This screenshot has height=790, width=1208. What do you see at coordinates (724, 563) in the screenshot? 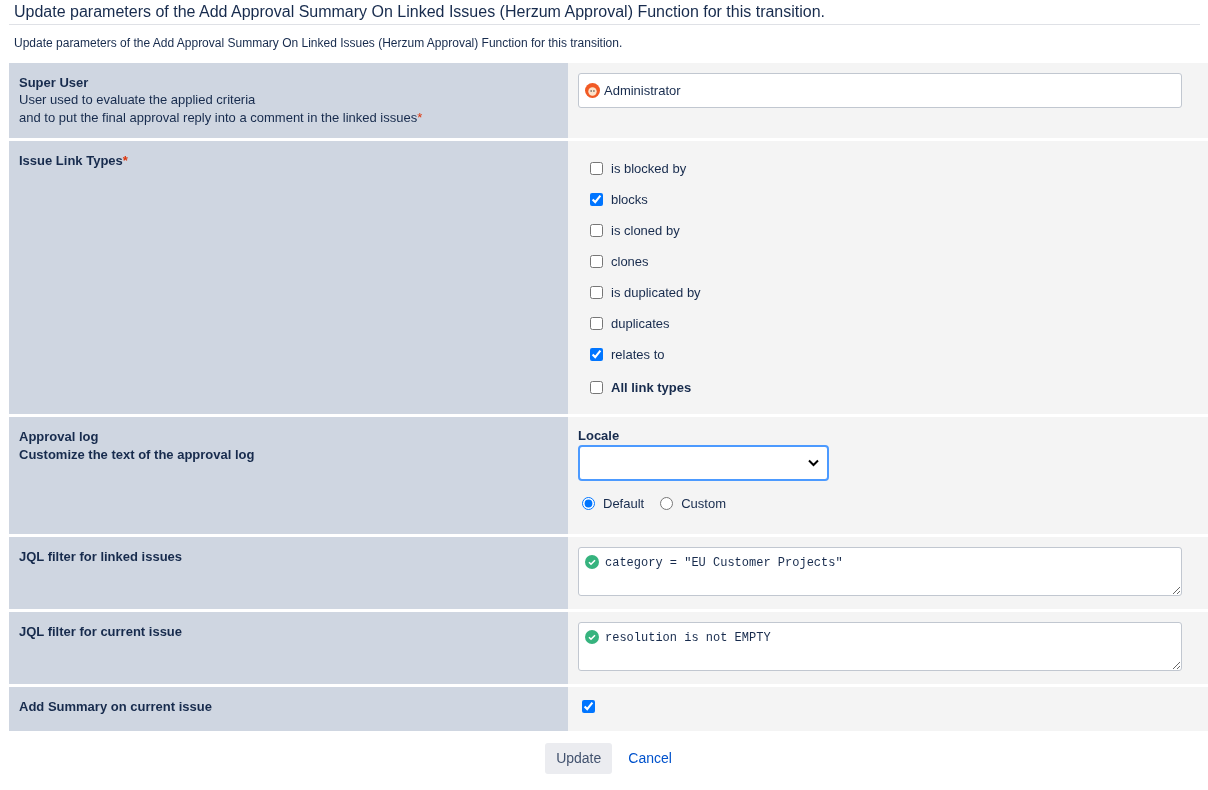
I see `jql-text: category = "EU Customer Projects"` at bounding box center [724, 563].